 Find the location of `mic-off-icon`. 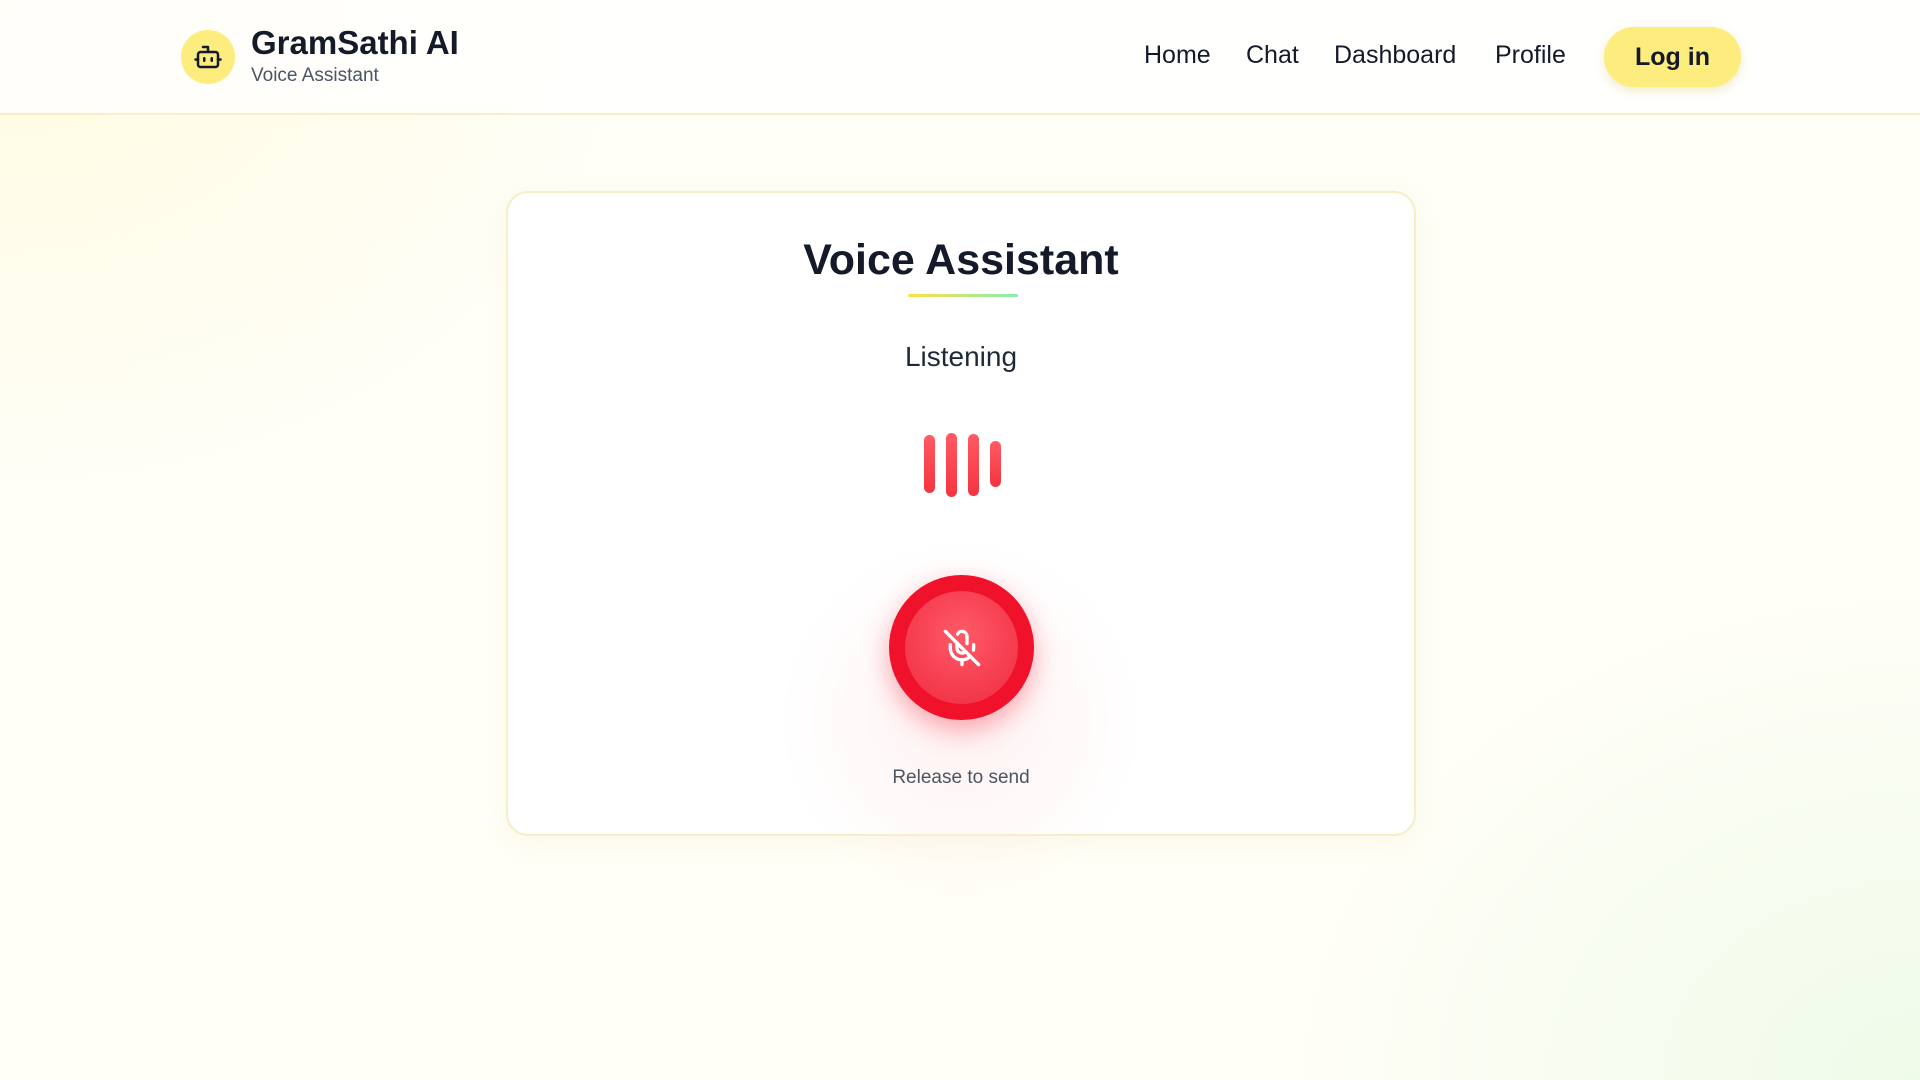

mic-off-icon is located at coordinates (961, 647).